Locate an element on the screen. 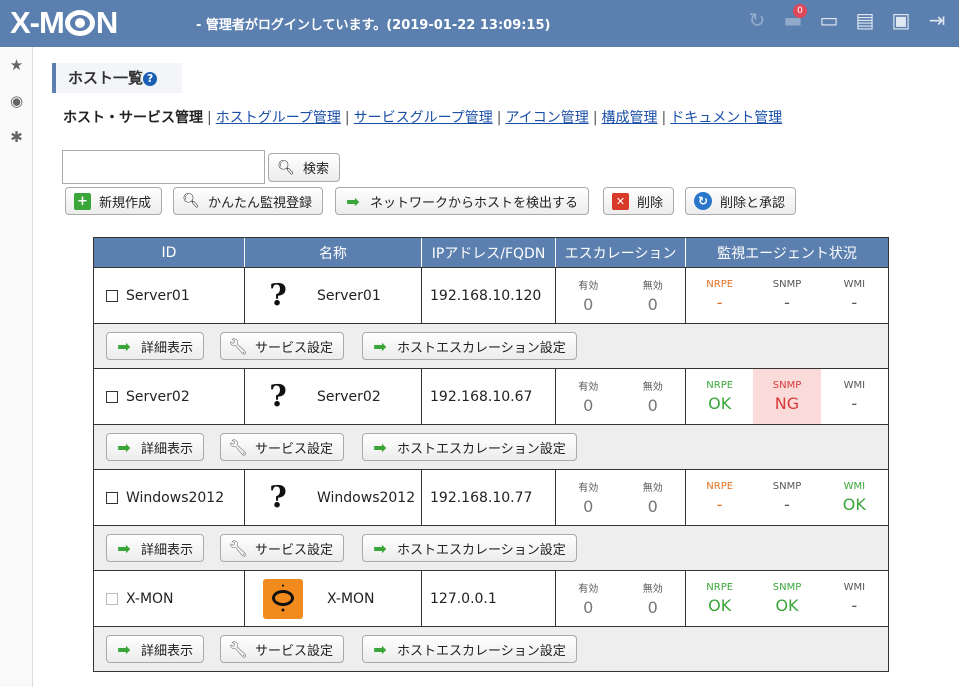 The image size is (959, 687). page-title: ホスト一覧? is located at coordinates (117, 78).